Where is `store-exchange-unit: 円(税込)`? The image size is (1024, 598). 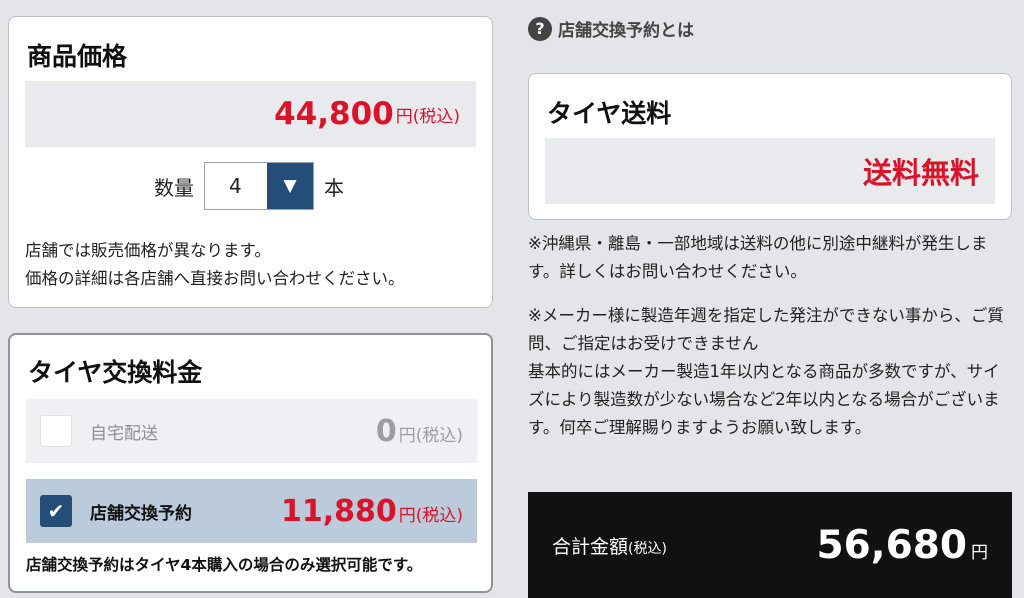
store-exchange-unit: 円(税込) is located at coordinates (430, 515).